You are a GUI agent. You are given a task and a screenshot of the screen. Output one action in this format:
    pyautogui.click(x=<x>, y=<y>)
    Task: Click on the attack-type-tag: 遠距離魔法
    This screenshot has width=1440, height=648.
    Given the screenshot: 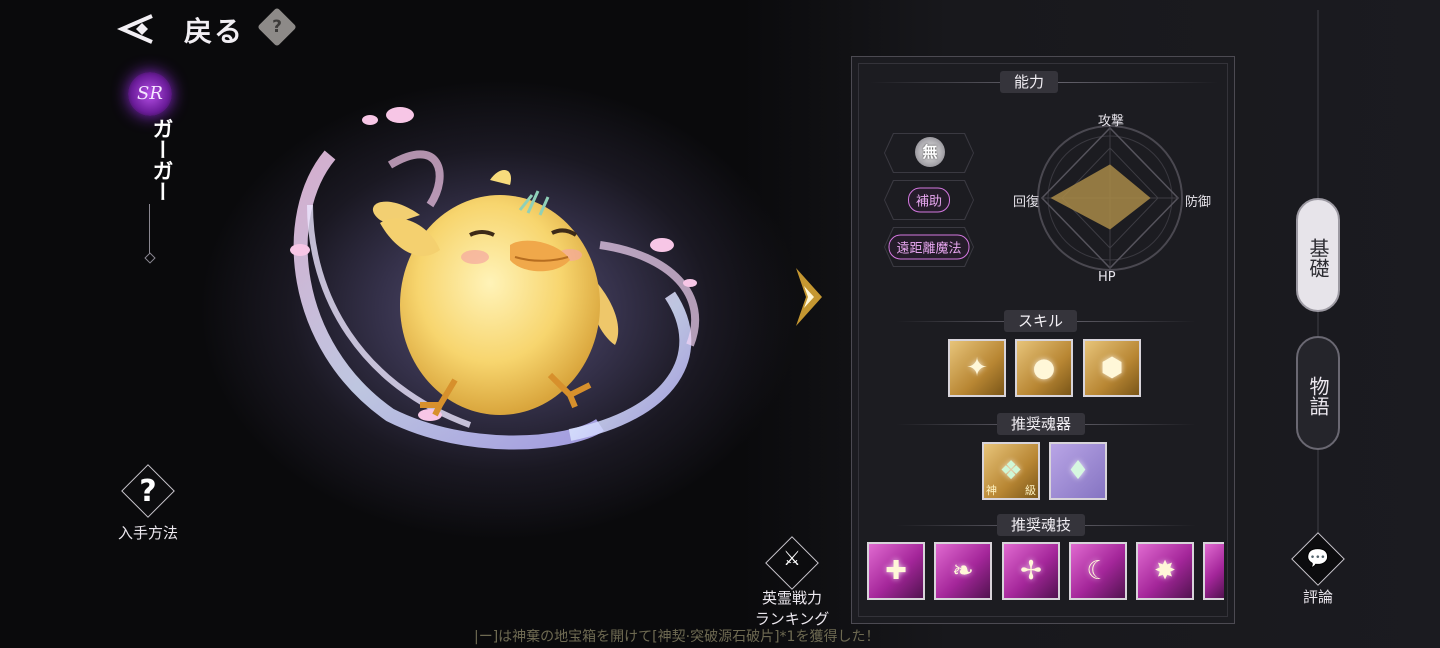 What is the action you would take?
    pyautogui.click(x=929, y=247)
    